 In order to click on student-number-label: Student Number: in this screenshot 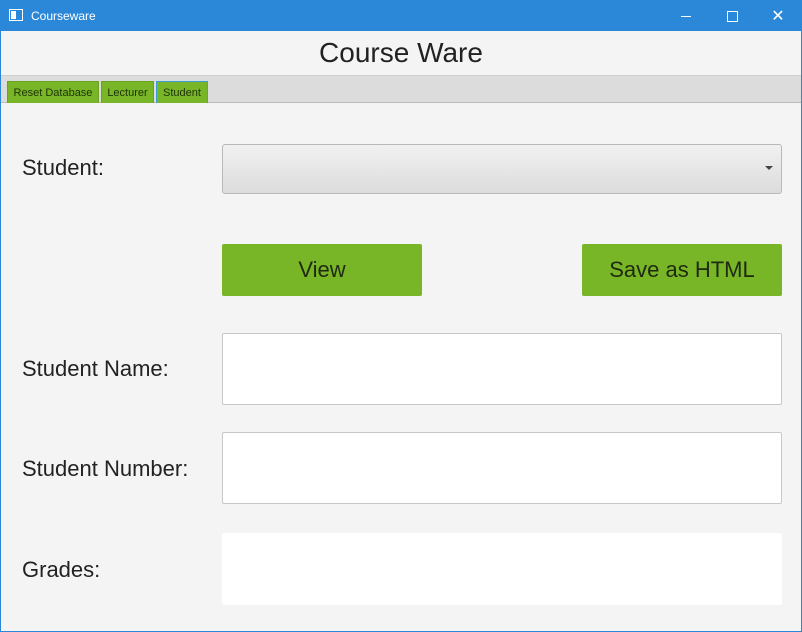, I will do `click(105, 468)`.